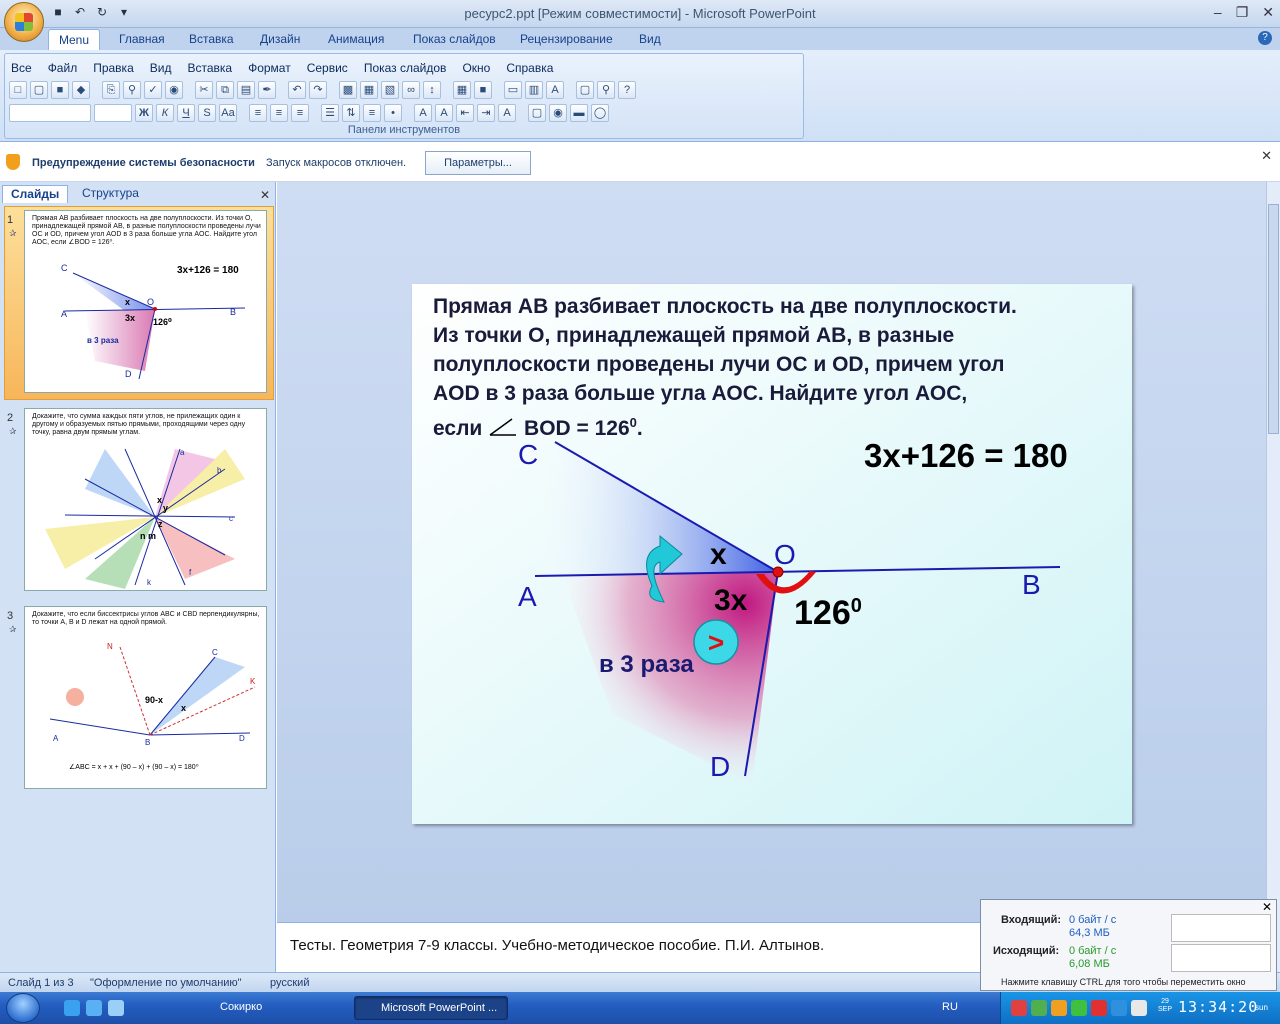 This screenshot has width=1280, height=1024. Describe the element at coordinates (207, 113) in the screenshot. I see `shadow-button: S` at that location.